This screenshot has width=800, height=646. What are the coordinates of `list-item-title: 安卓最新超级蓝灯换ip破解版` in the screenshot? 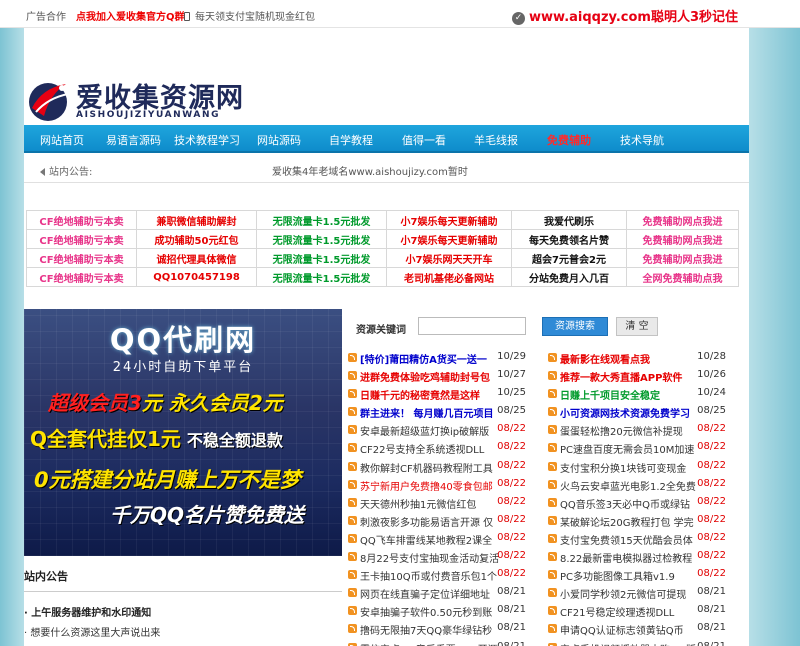 It's located at (433, 430).